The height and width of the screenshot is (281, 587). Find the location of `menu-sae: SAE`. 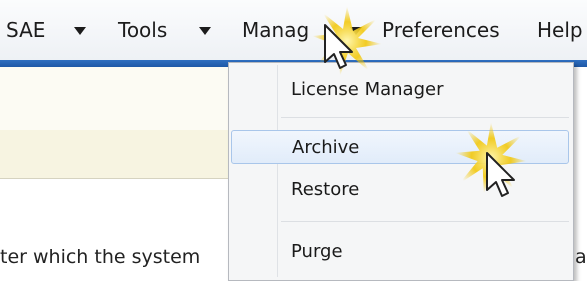

menu-sae: SAE is located at coordinates (25, 30).